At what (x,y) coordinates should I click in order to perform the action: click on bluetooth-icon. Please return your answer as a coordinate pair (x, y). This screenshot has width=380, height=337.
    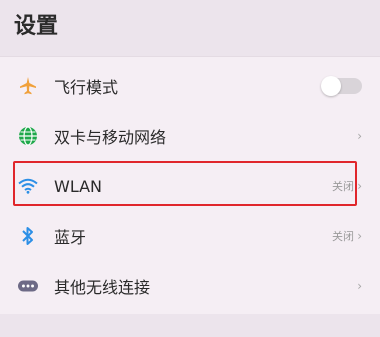
    Looking at the image, I should click on (28, 236).